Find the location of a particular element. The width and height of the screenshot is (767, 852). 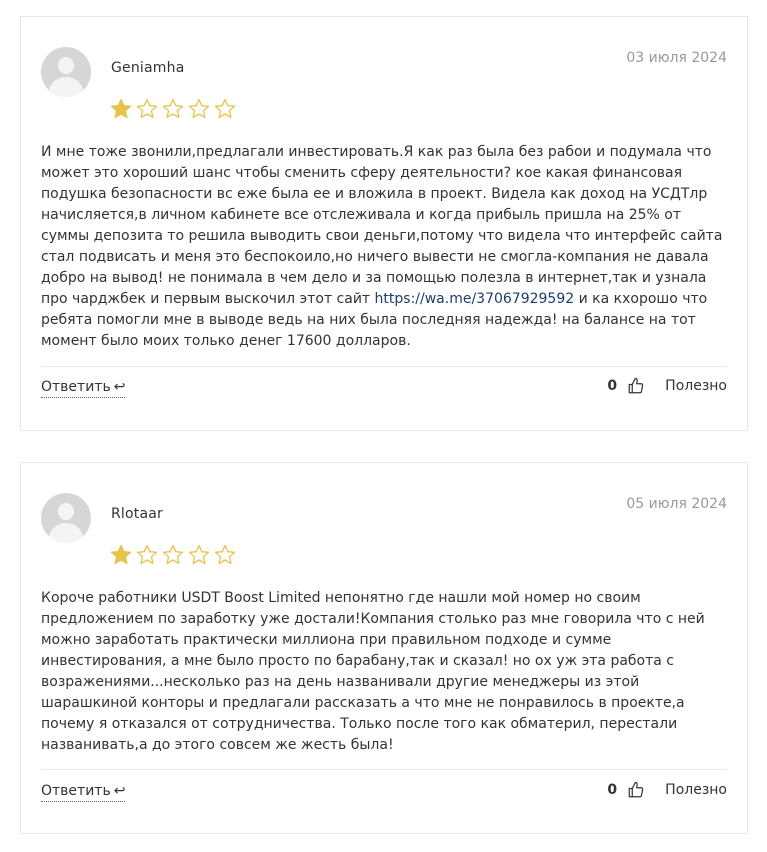

review-author: Rlotaar is located at coordinates (137, 514).